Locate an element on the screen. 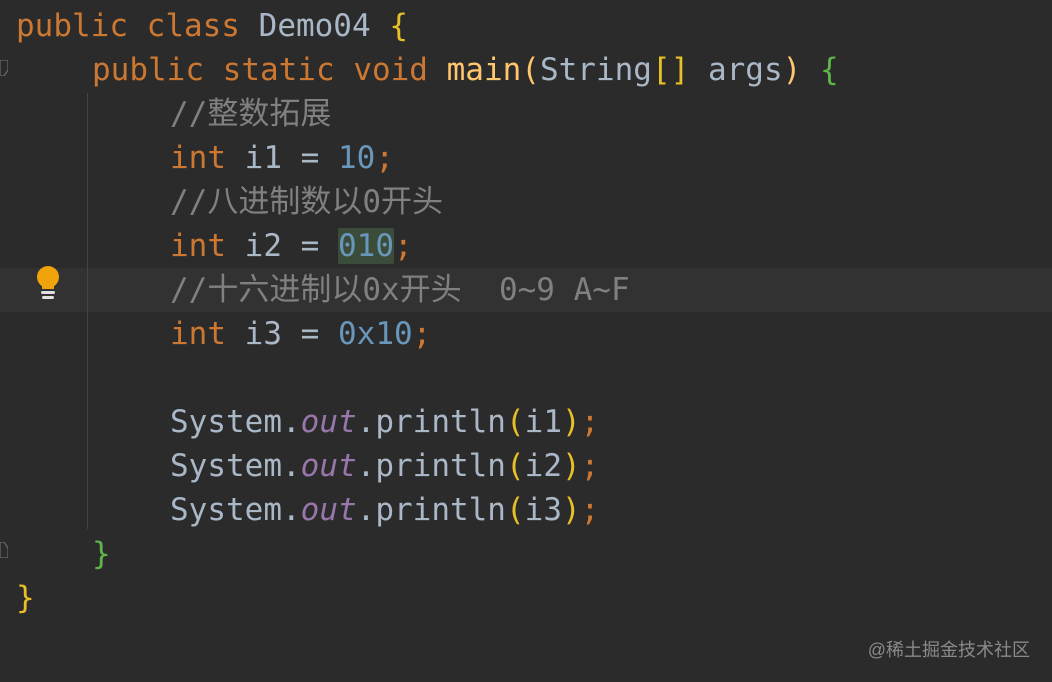  code-line-1: public class Demo04 { is located at coordinates (212, 26).